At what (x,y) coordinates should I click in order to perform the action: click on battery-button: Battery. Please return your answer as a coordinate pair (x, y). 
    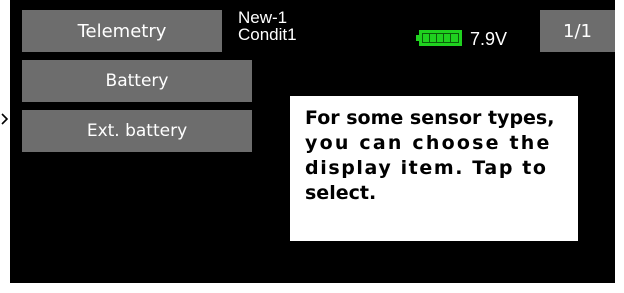
    Looking at the image, I should click on (137, 81).